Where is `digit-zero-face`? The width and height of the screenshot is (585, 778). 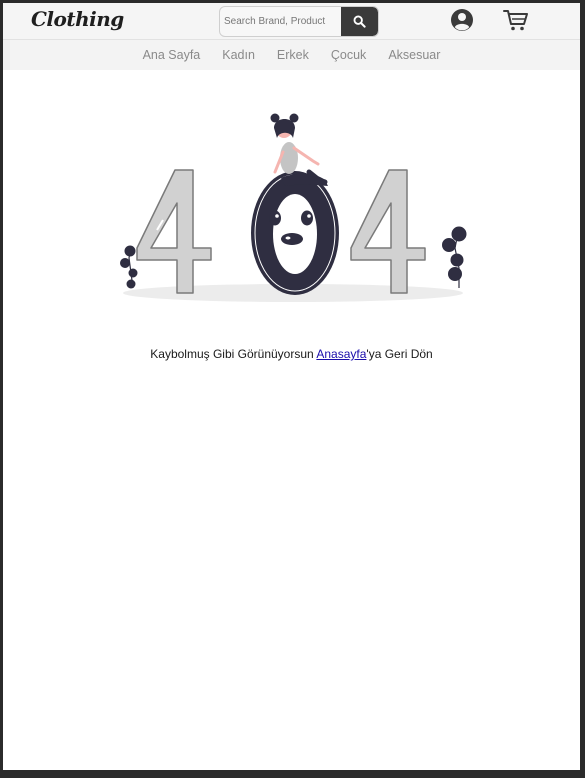 digit-zero-face is located at coordinates (295, 233).